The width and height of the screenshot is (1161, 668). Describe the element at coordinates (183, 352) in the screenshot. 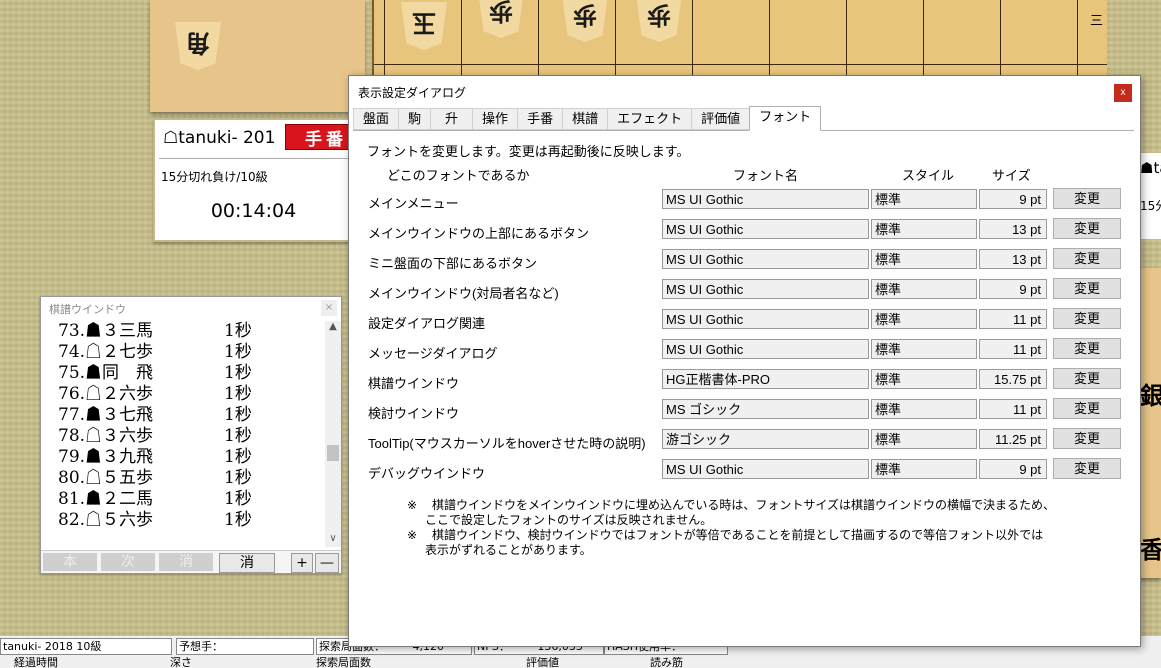

I see `list-item: 74.☖２七歩 1秒` at that location.